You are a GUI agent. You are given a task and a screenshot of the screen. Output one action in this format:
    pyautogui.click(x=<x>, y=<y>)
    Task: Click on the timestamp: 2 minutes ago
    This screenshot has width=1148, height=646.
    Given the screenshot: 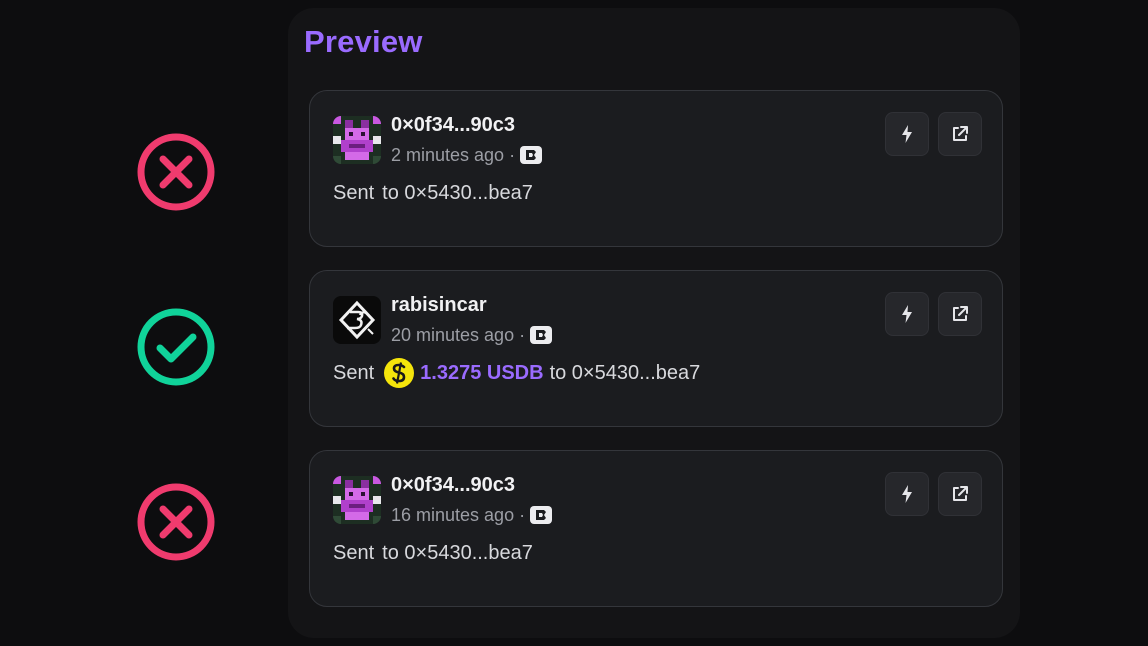 What is the action you would take?
    pyautogui.click(x=448, y=154)
    